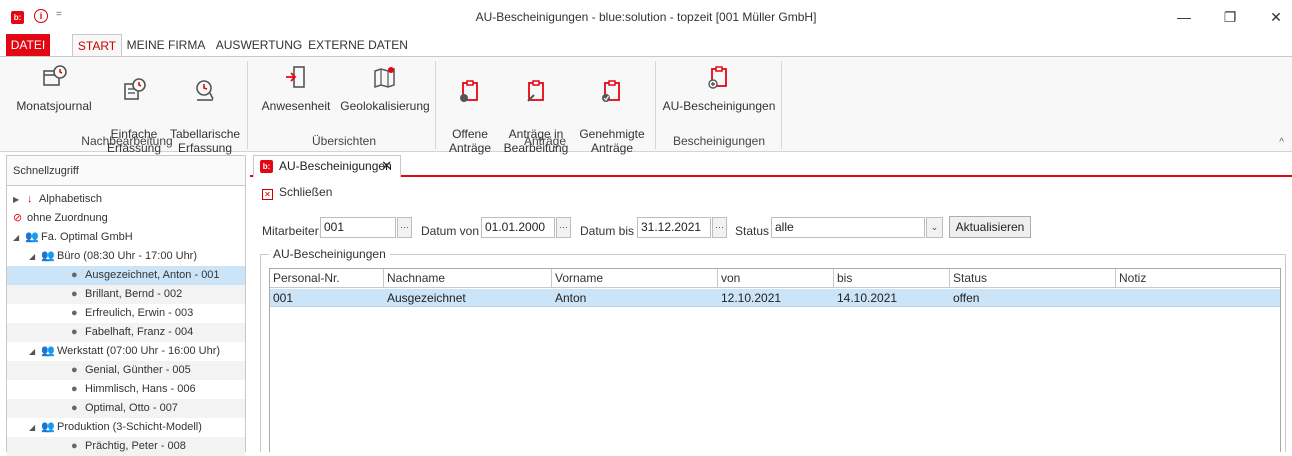 Image resolution: width=1292 pixels, height=456 pixels. What do you see at coordinates (751, 298) in the screenshot?
I see `cell-von: 12.10.2021` at bounding box center [751, 298].